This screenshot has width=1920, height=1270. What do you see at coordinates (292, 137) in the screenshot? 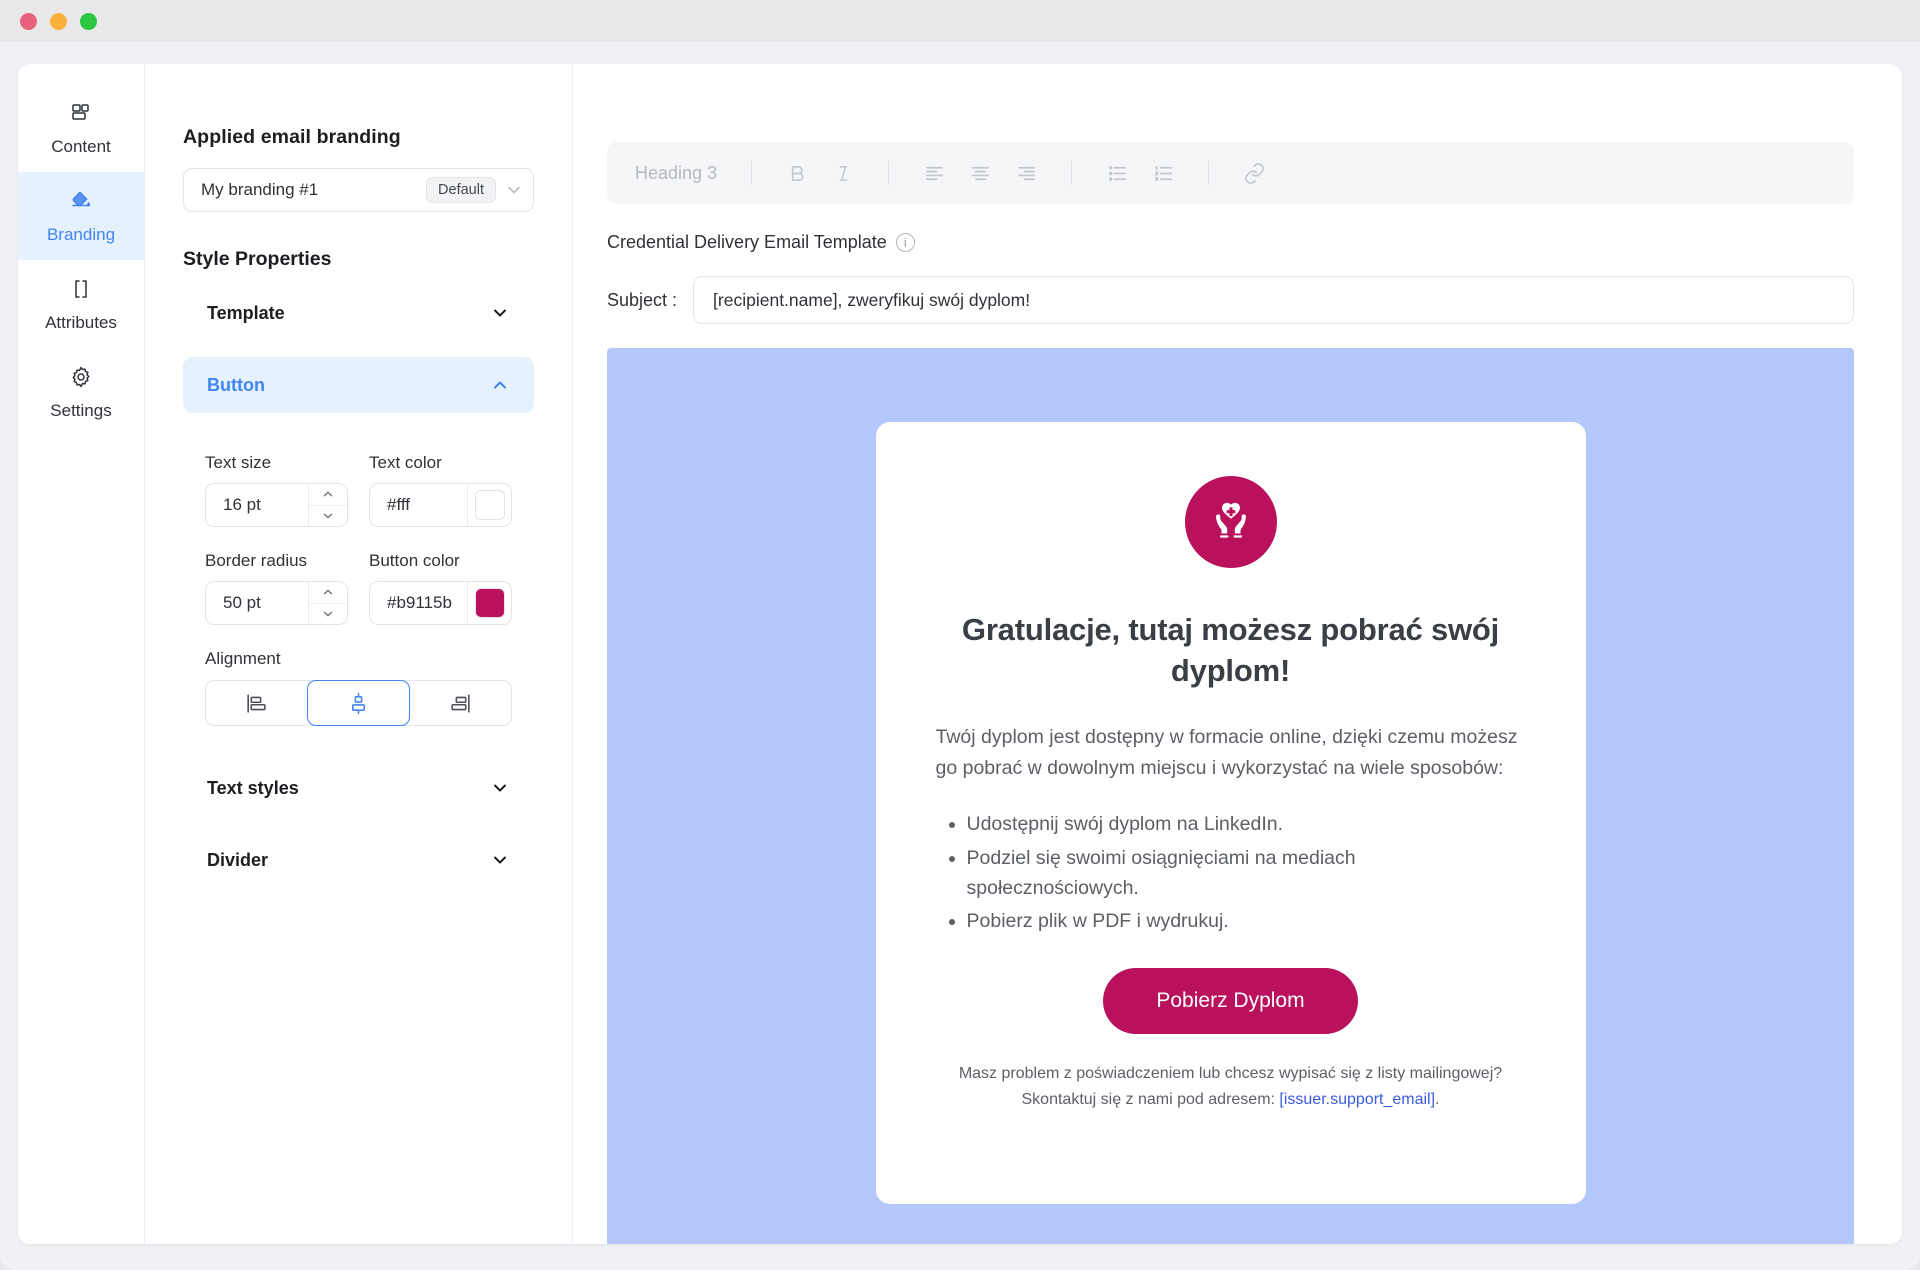
I see `applied-branding-title: Applied email branding` at bounding box center [292, 137].